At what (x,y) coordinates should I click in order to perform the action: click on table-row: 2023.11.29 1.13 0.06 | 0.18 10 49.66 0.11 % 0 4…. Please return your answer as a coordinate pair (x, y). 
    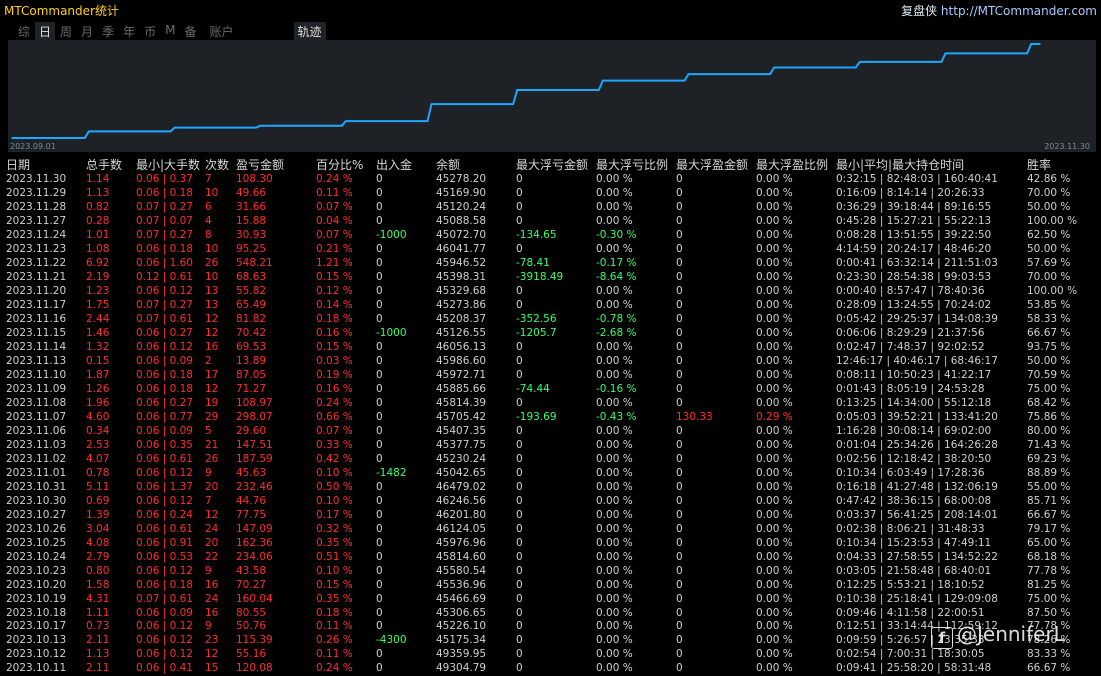
    Looking at the image, I should click on (546, 194).